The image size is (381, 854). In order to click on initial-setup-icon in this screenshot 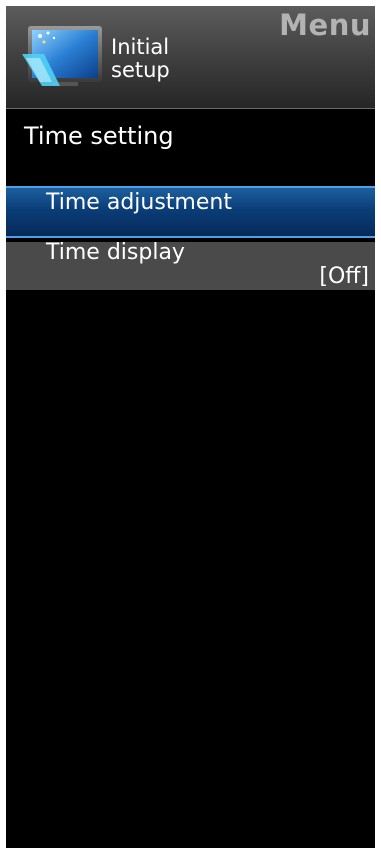, I will do `click(62, 56)`.